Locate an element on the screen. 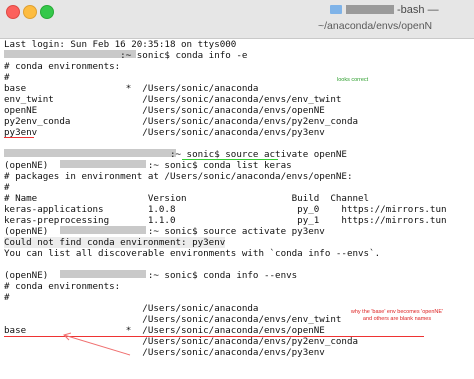  annotation-arrow is located at coordinates (97, 344).